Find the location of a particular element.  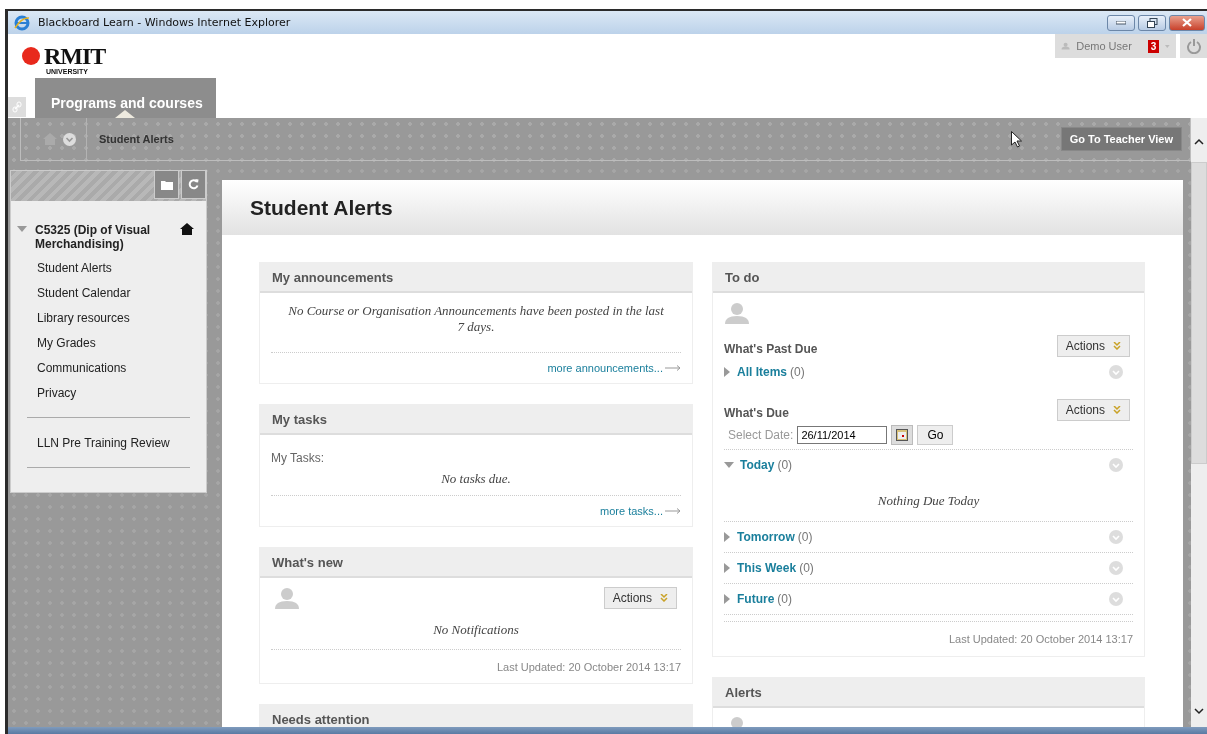

scroll-up-icon is located at coordinates (1199, 142).